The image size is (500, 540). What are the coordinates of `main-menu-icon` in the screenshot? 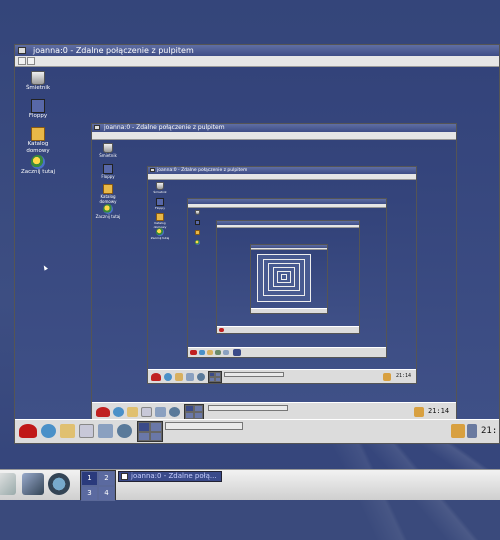 It's located at (8, 484).